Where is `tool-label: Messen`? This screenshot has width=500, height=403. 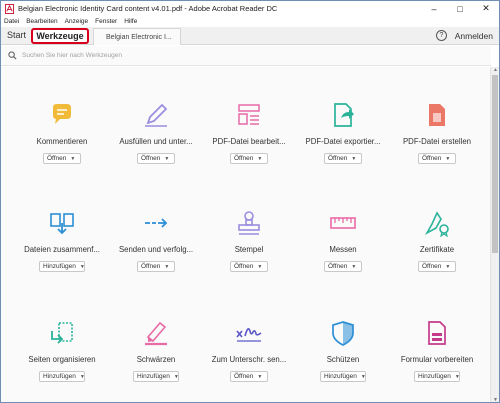 tool-label: Messen is located at coordinates (343, 249).